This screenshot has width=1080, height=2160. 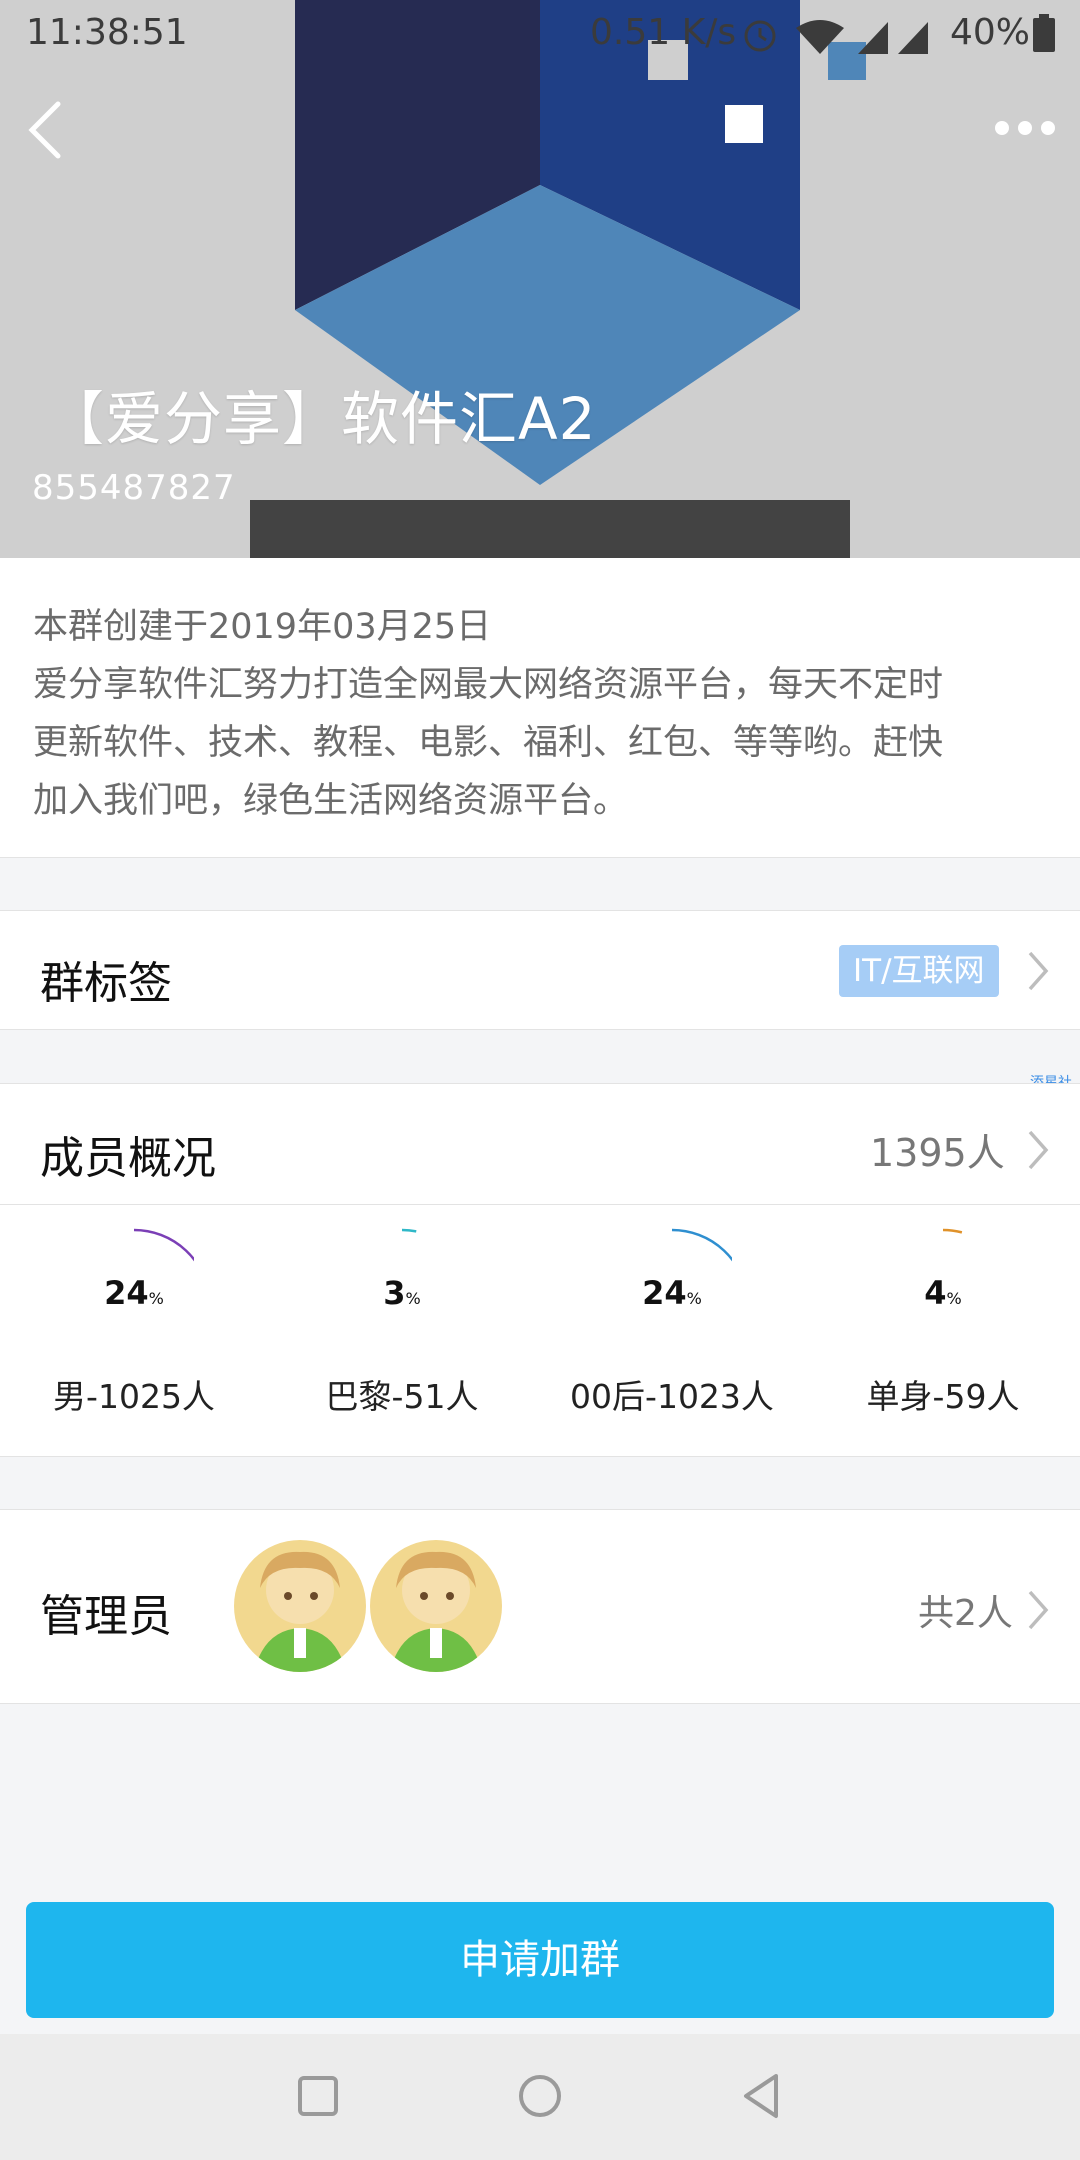 What do you see at coordinates (394, 1293) in the screenshot?
I see `stat-value: 3` at bounding box center [394, 1293].